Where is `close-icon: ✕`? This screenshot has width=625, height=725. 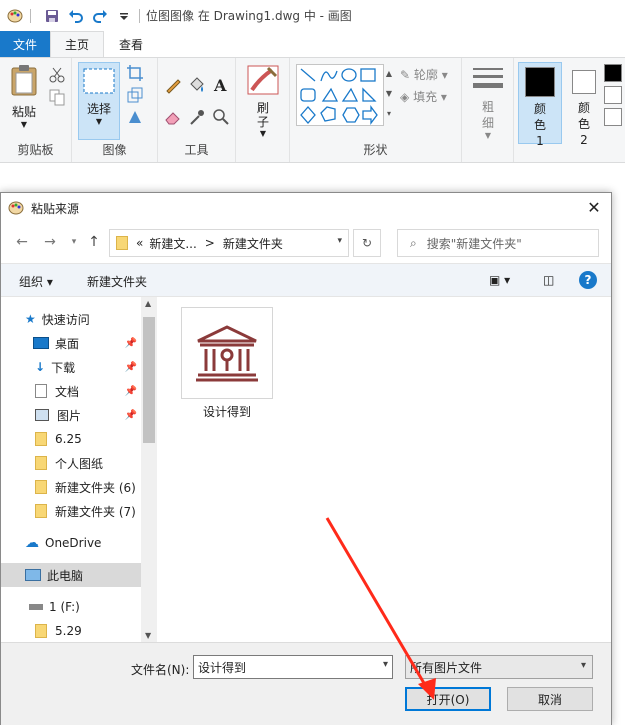 close-icon: ✕ is located at coordinates (594, 208).